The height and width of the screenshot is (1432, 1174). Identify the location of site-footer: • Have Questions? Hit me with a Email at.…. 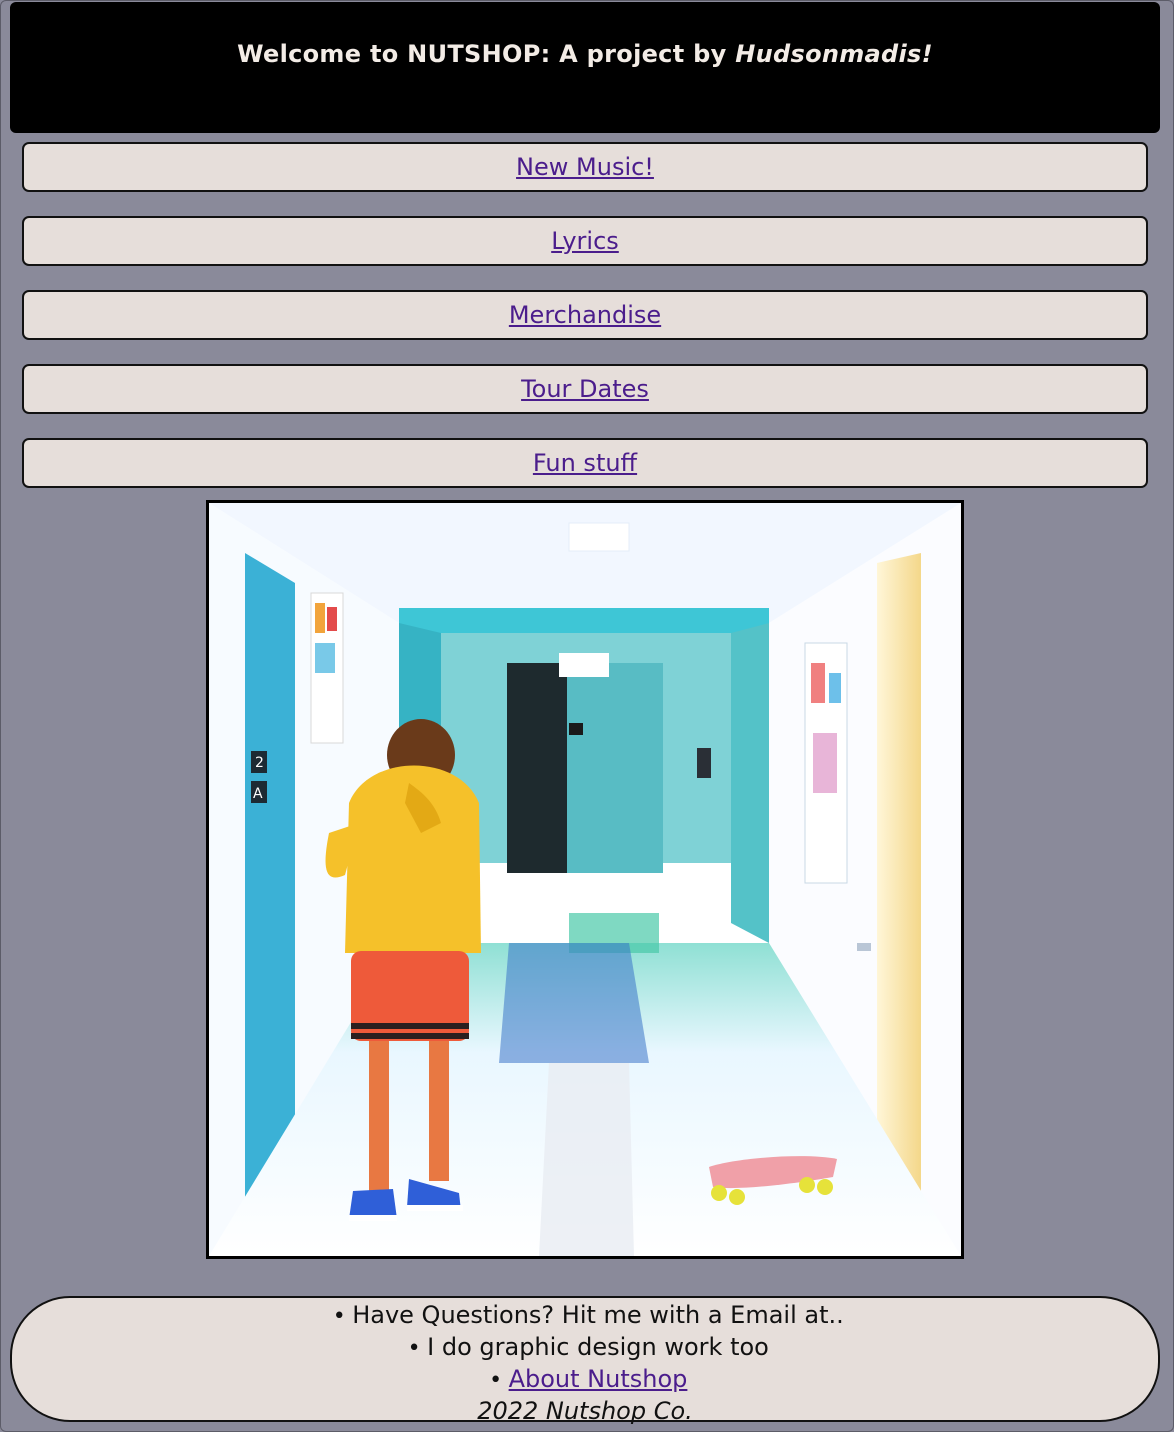
(585, 1360).